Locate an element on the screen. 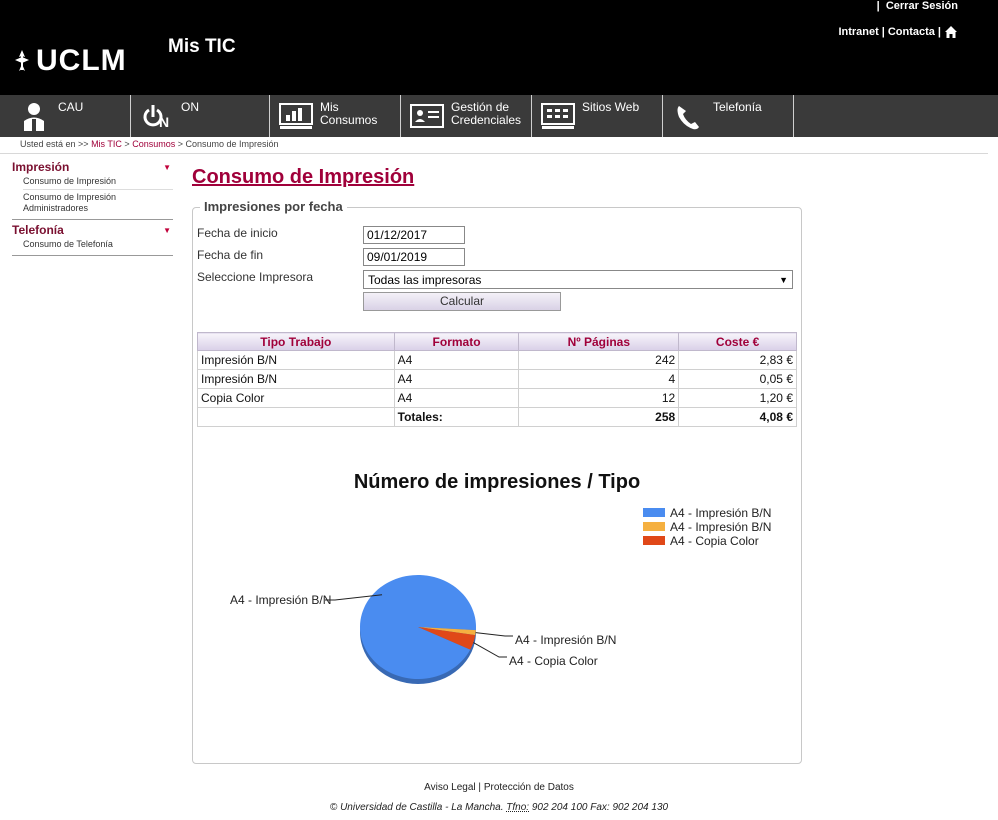  proteccion-datos-link: Protección de Datos is located at coordinates (529, 787).